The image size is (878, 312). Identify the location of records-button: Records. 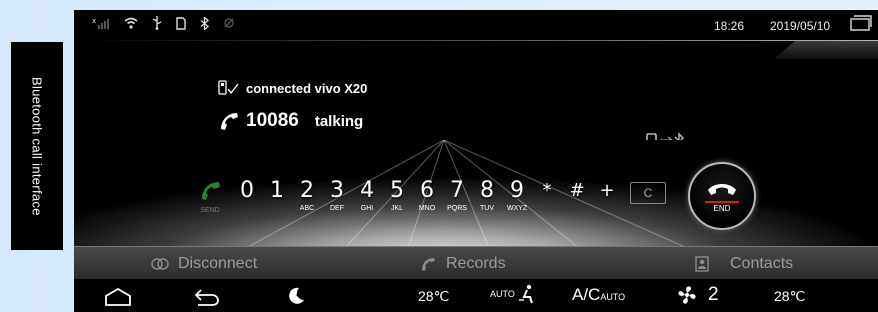
(463, 264).